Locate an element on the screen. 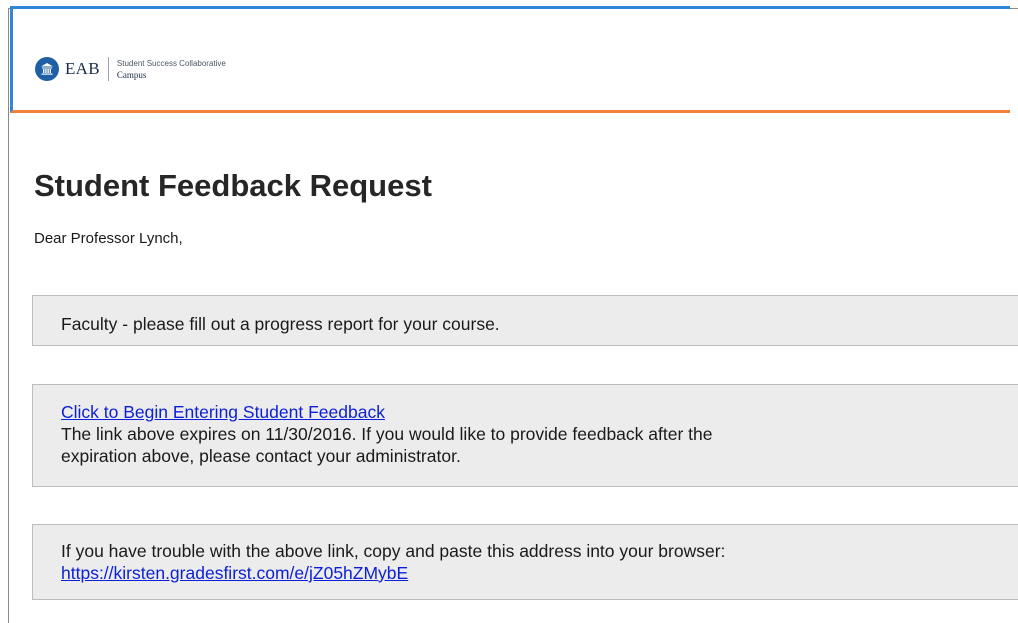 The height and width of the screenshot is (623, 1018). logo-subtitle-line-1: Student Success Collaborative is located at coordinates (171, 63).